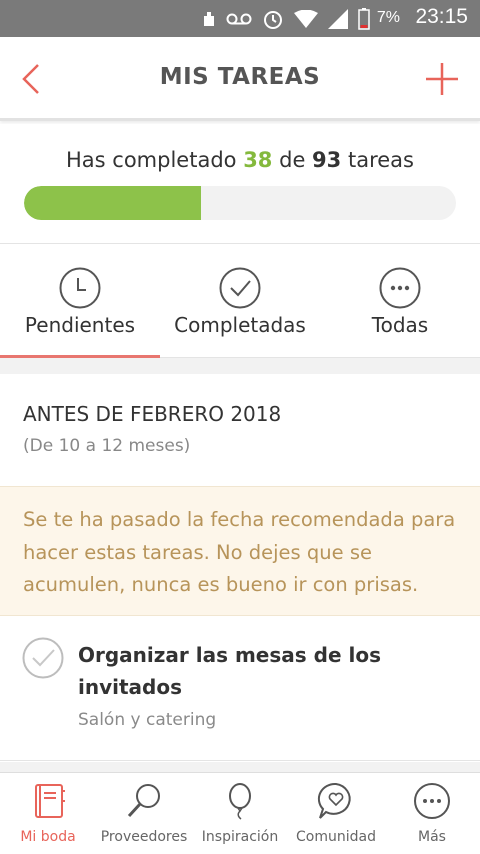 The image size is (480, 854). I want to click on clock-icon, so click(80, 288).